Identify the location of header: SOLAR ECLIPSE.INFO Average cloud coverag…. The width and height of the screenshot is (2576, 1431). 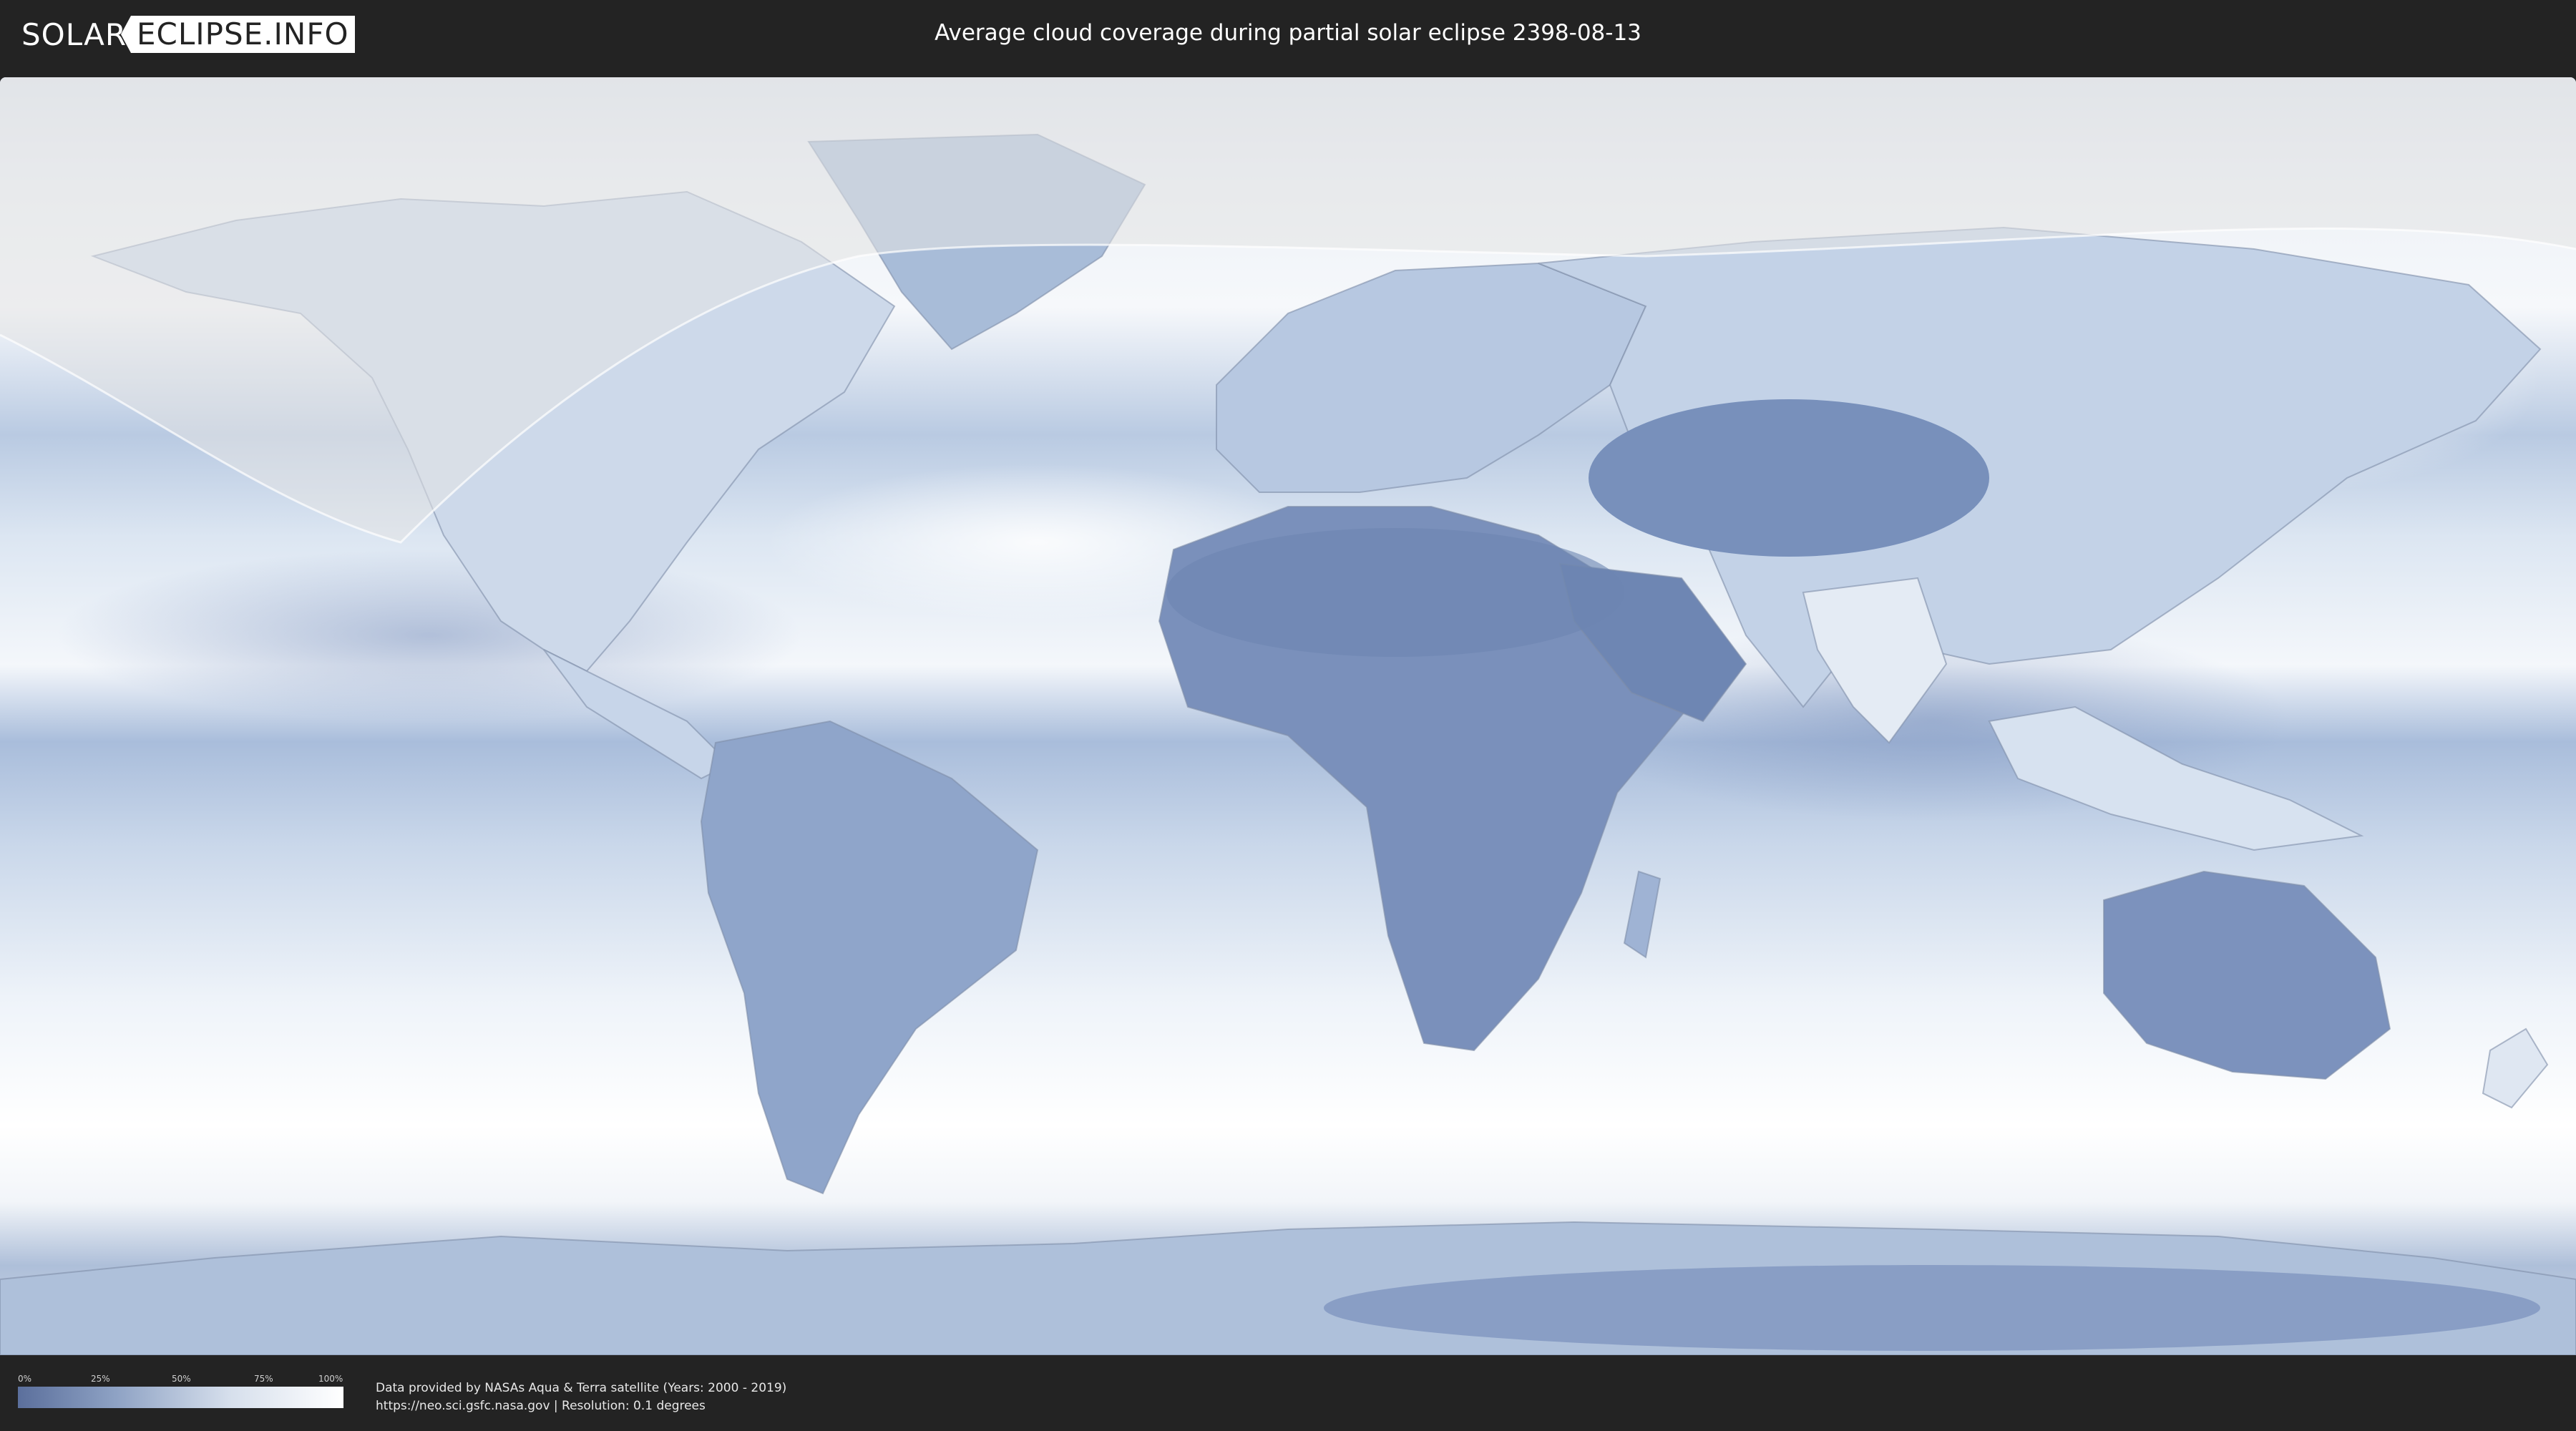
(1288, 36).